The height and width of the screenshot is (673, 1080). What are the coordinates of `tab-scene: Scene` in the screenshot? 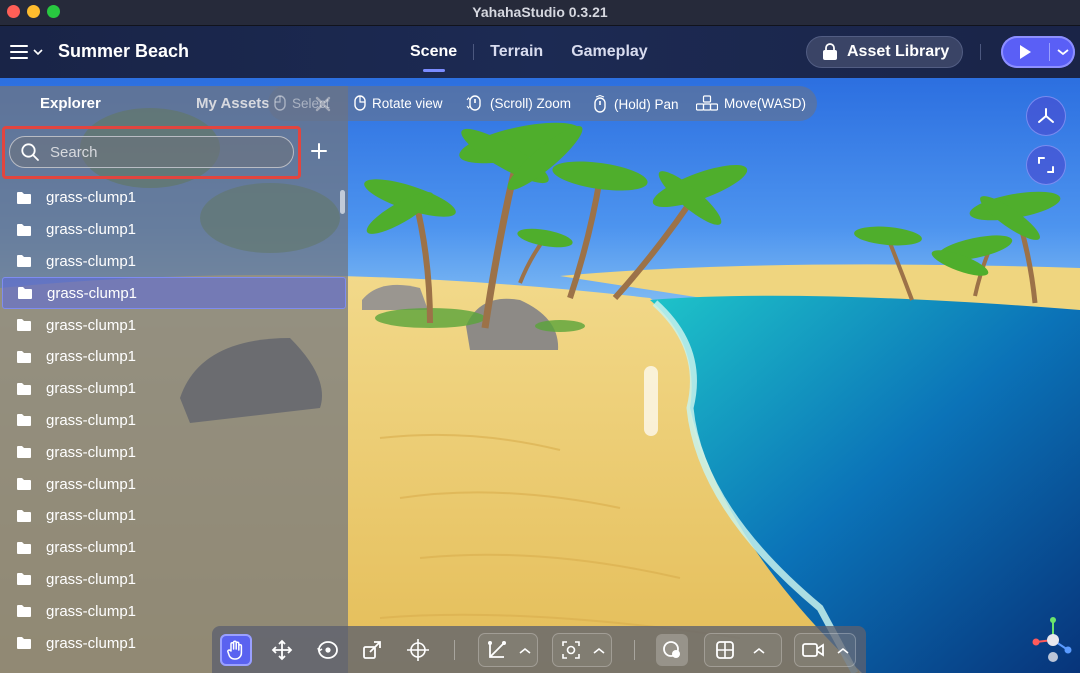 It's located at (433, 52).